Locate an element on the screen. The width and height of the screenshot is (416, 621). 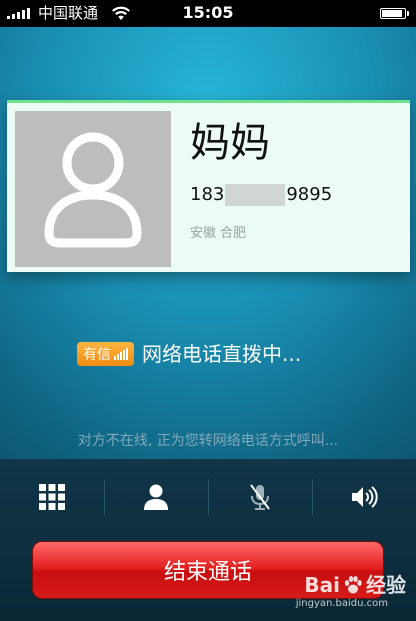
signal-bars-icon is located at coordinates (121, 354).